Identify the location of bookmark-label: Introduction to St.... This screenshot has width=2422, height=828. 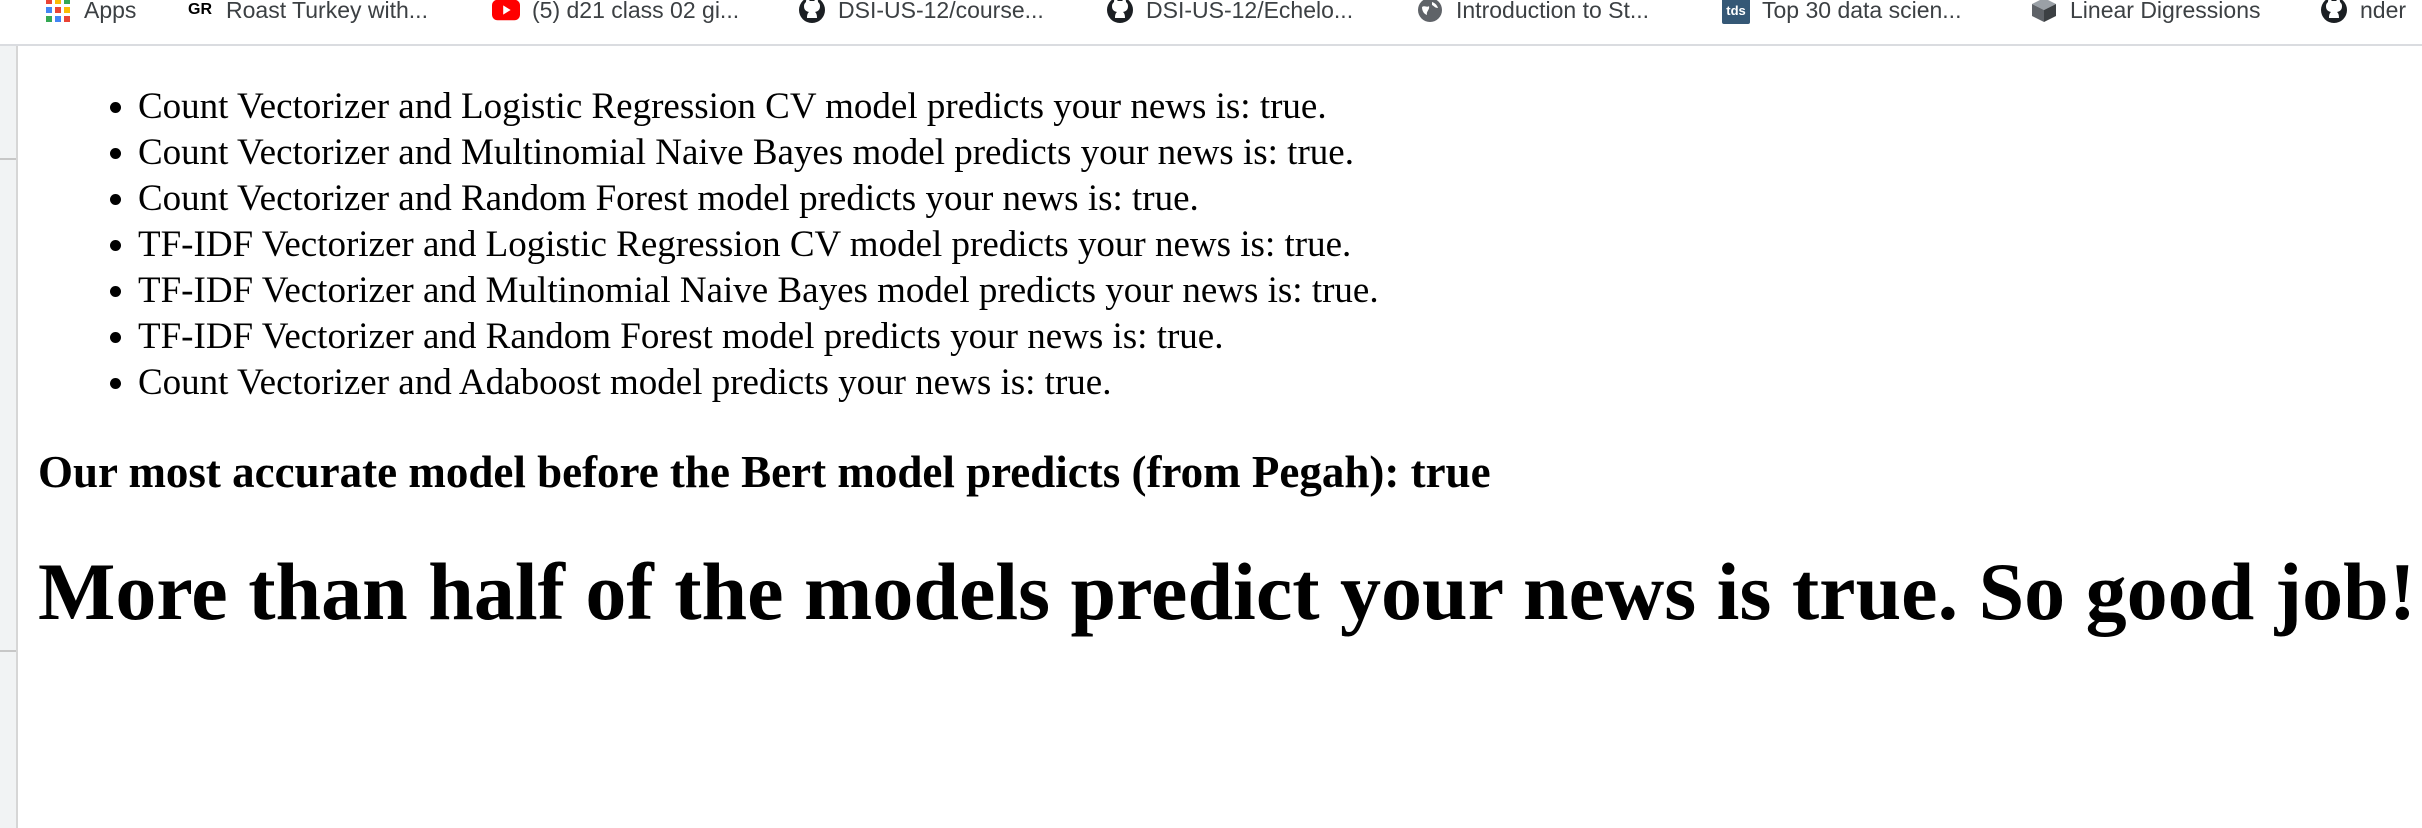
(1553, 11).